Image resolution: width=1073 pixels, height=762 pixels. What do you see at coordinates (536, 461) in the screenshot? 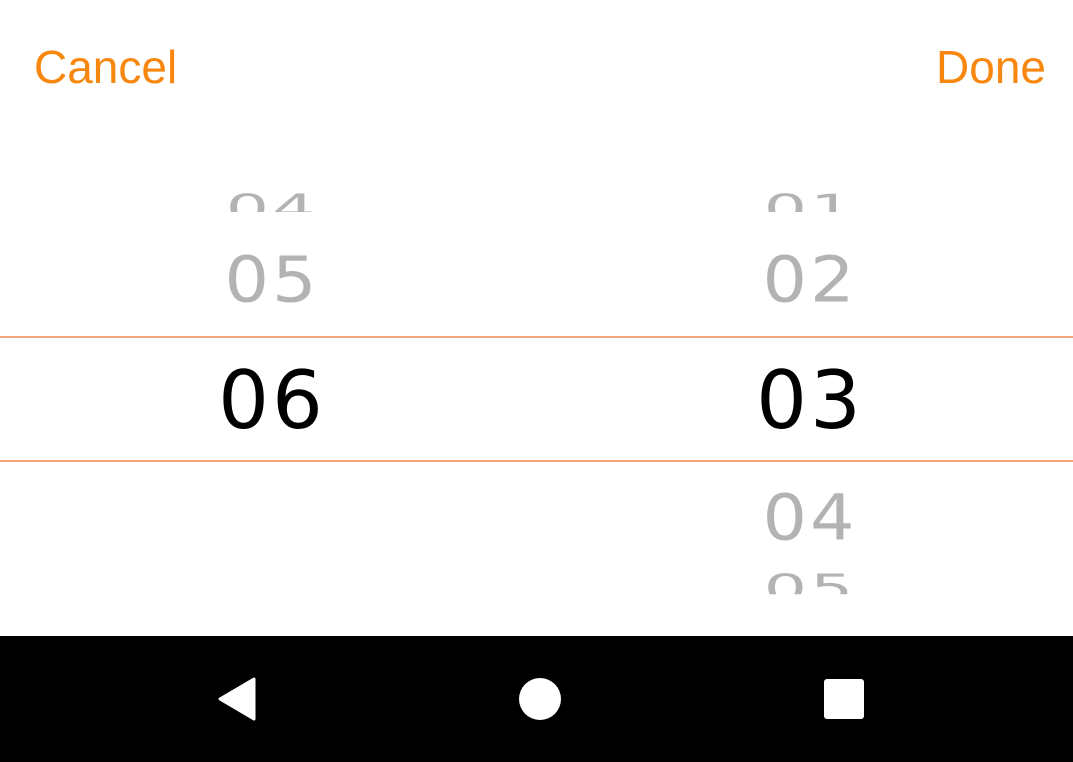
I see `selection-bottom-divider` at bounding box center [536, 461].